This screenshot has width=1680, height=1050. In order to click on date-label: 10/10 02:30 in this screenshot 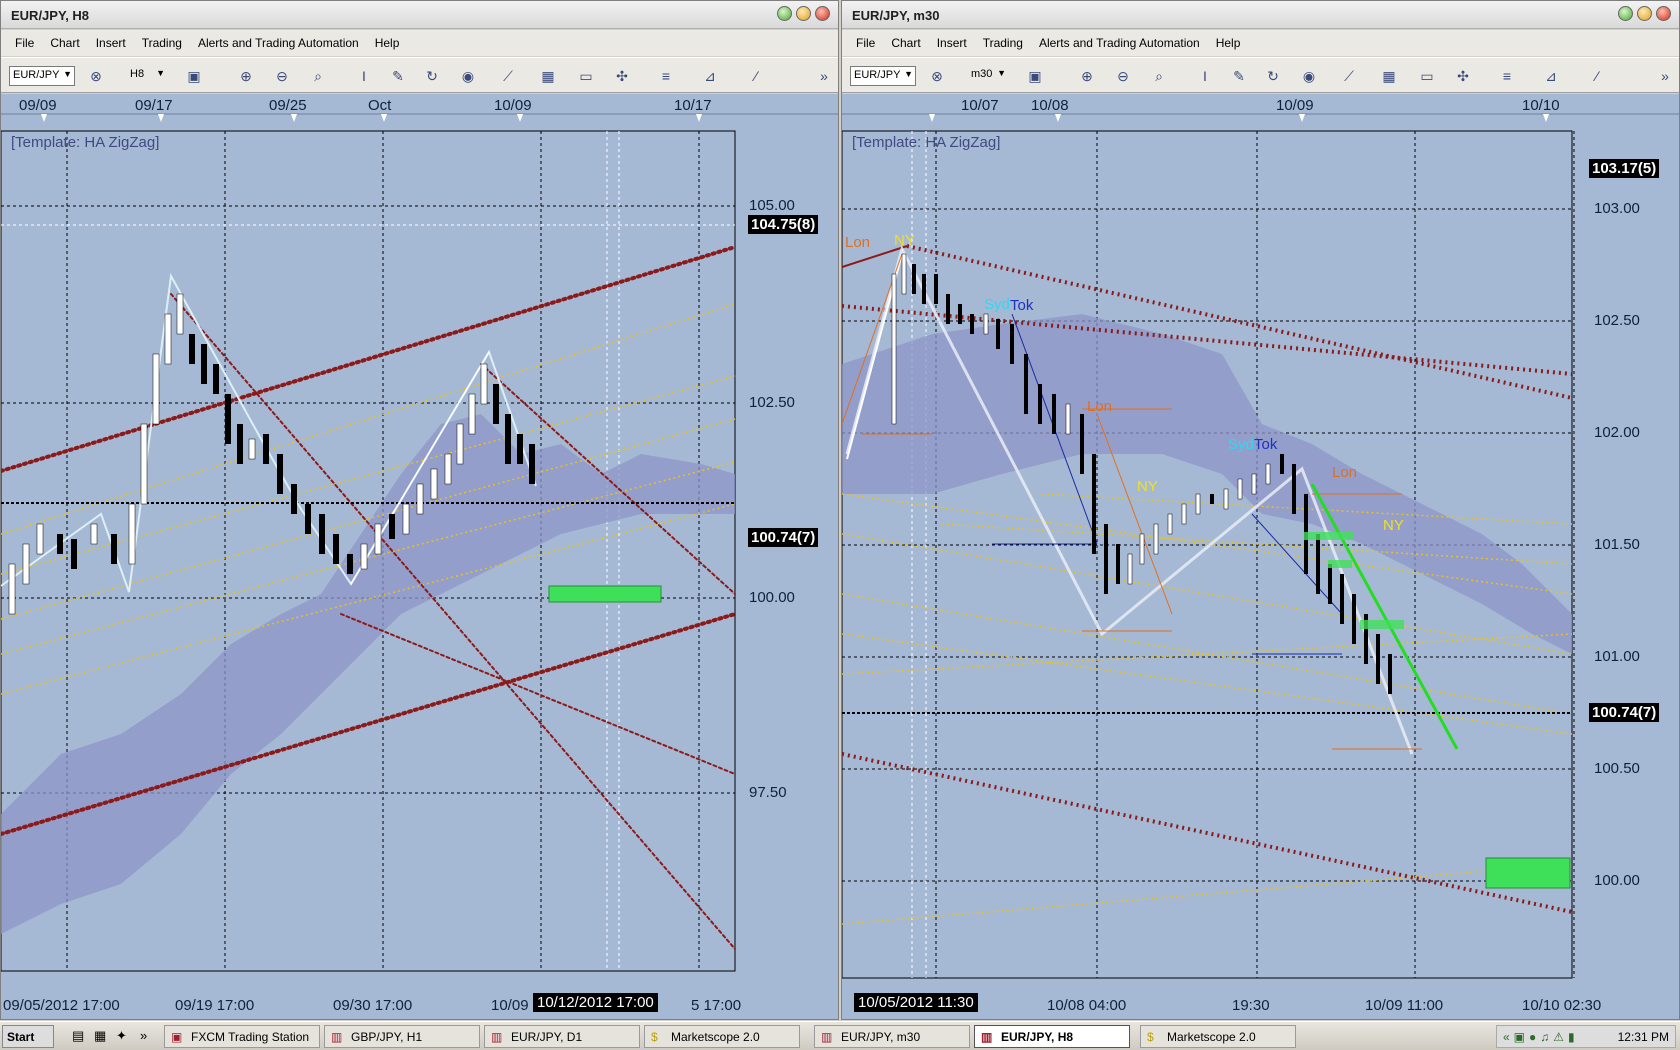, I will do `click(1562, 1005)`.